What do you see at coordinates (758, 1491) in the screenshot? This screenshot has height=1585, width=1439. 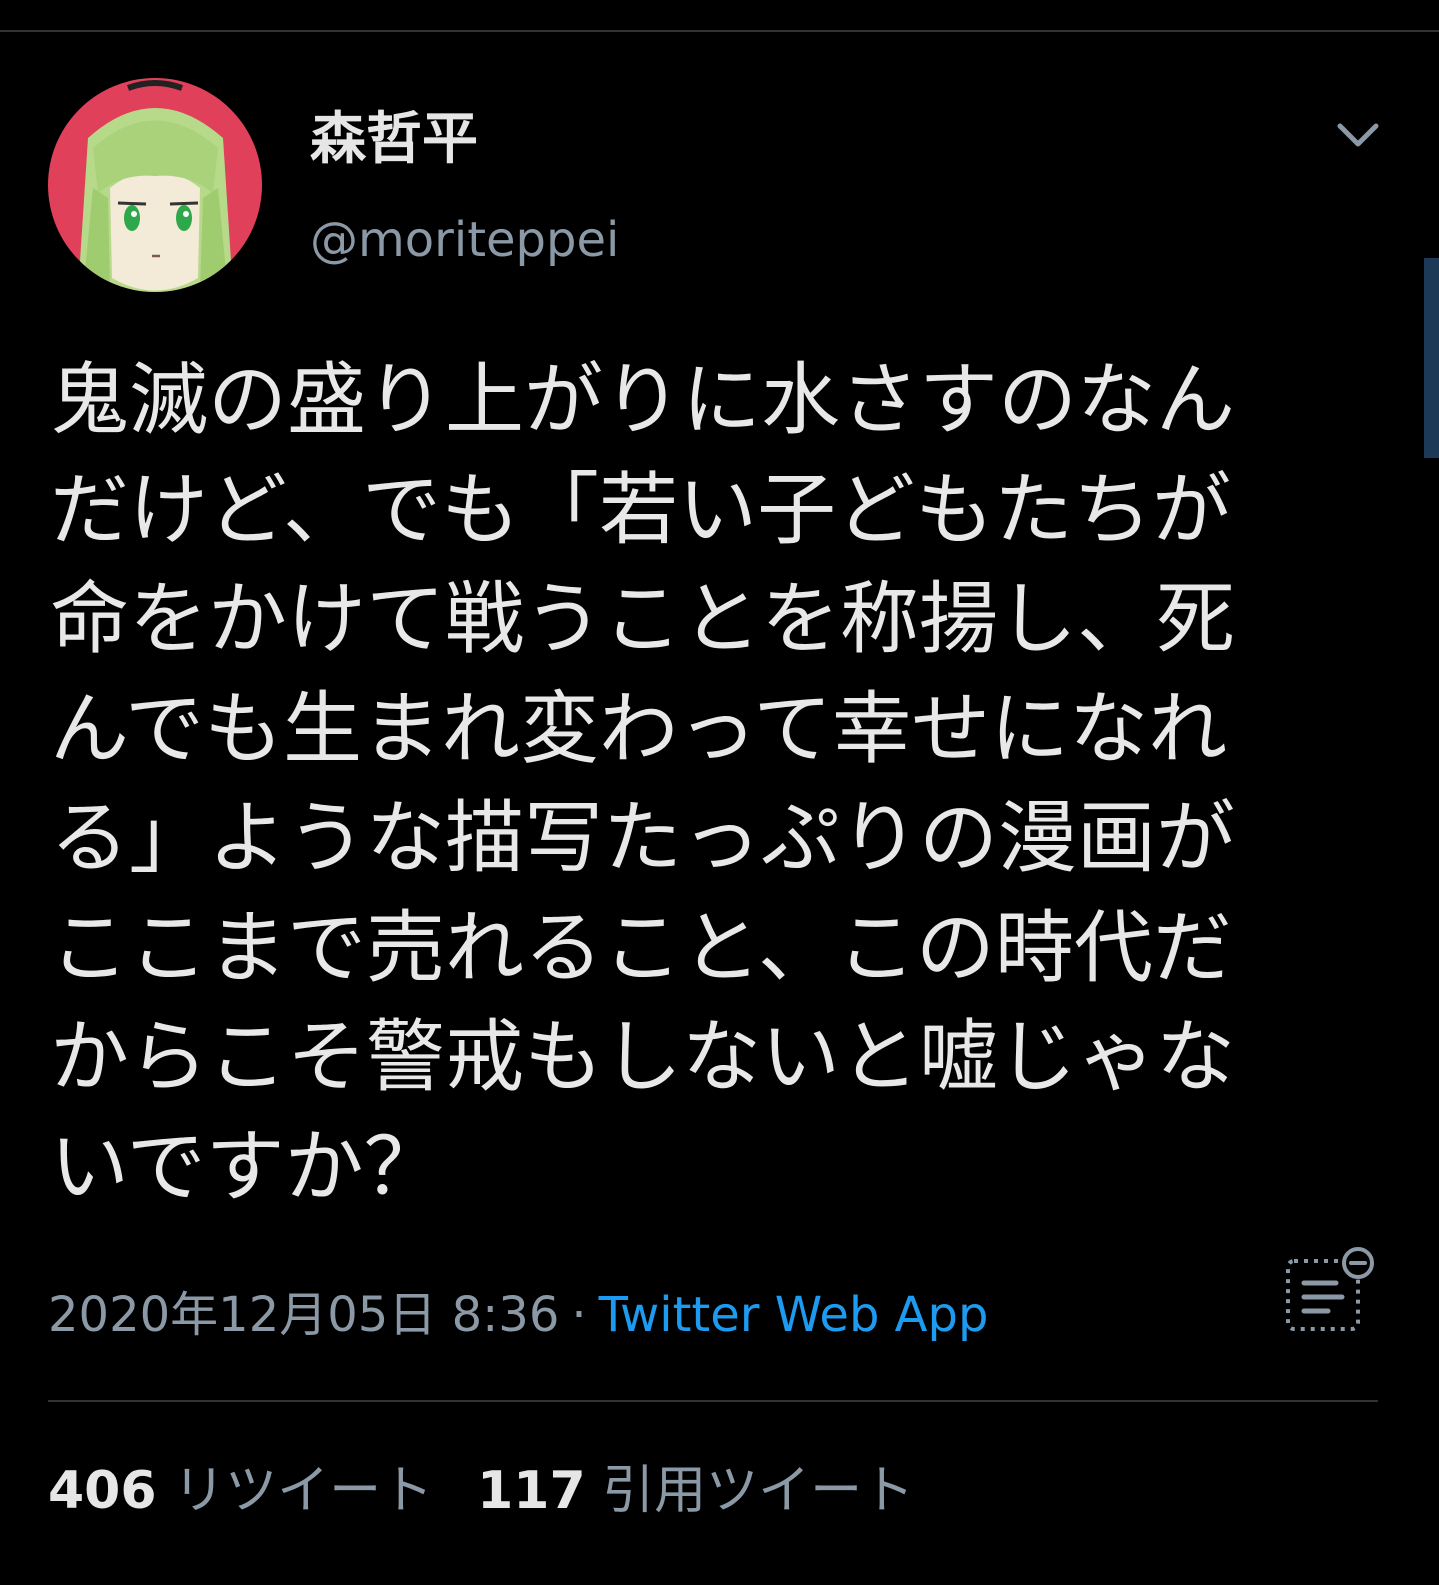 I see `quotes-label: 引用ツイート` at bounding box center [758, 1491].